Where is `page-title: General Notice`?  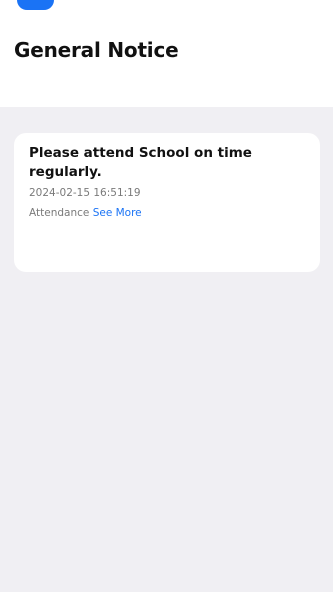
page-title: General Notice is located at coordinates (96, 50).